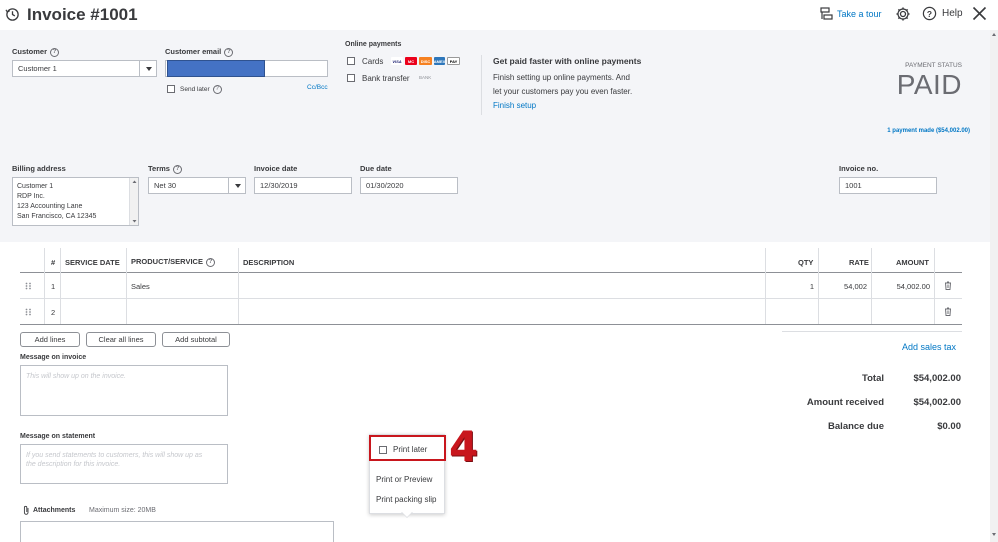  Describe the element at coordinates (12, 15) in the screenshot. I see `history-icon` at that location.